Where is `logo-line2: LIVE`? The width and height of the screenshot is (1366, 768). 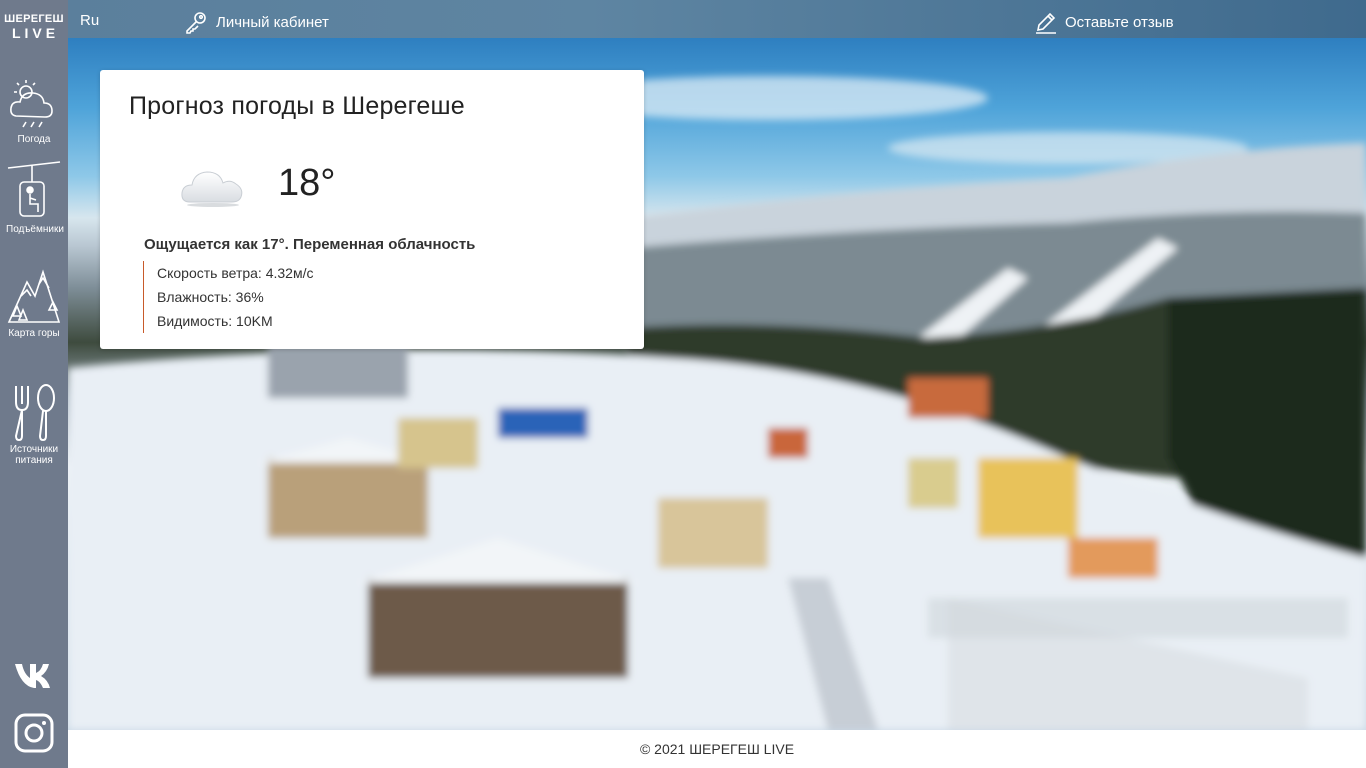
logo-line2: LIVE is located at coordinates (35, 33).